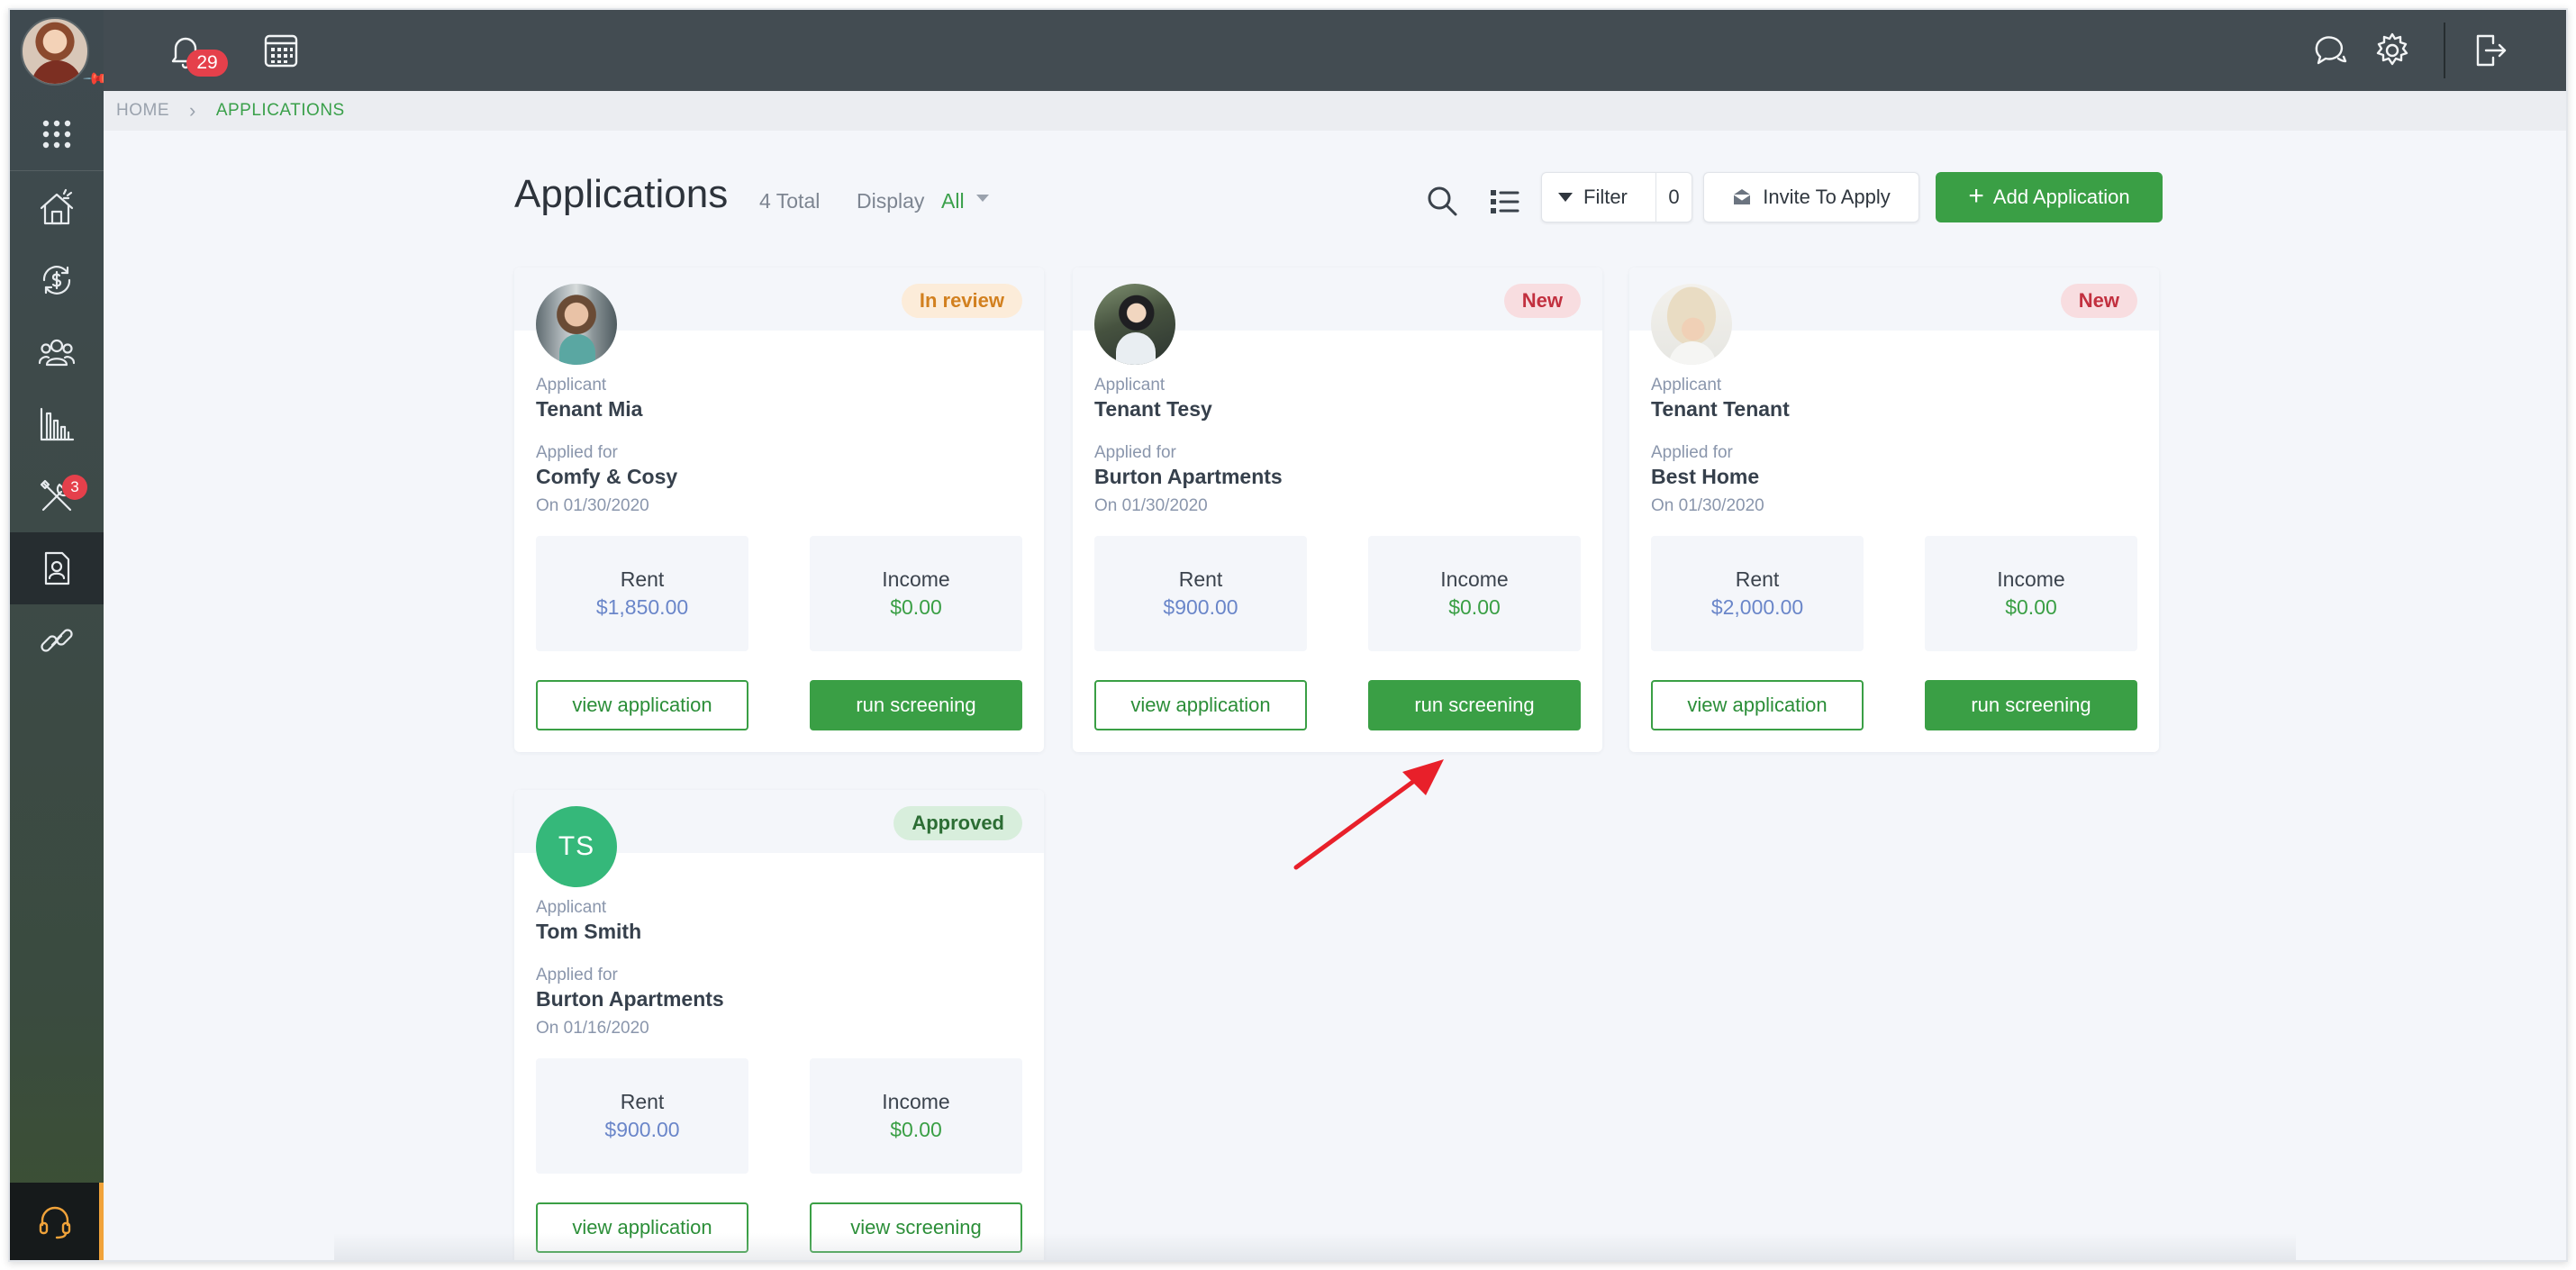 The image size is (2576, 1270). Describe the element at coordinates (1368, 814) in the screenshot. I see `annotation-arrow-icon` at that location.